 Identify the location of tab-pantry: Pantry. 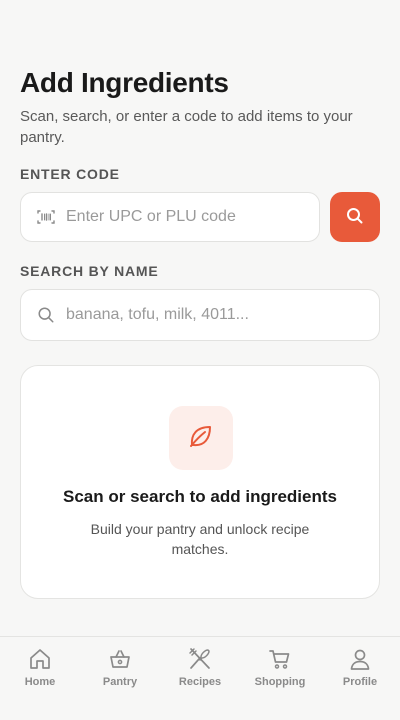
(120, 678).